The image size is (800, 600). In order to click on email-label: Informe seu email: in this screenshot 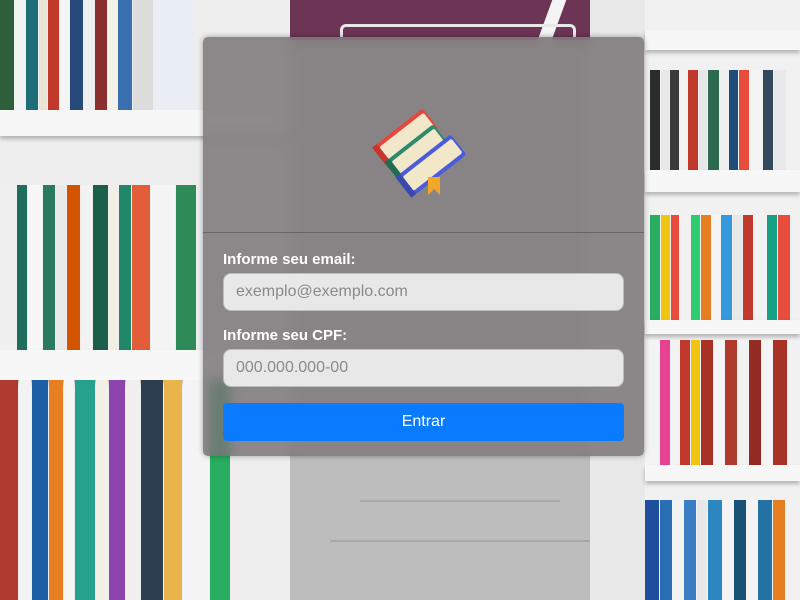, I will do `click(289, 259)`.